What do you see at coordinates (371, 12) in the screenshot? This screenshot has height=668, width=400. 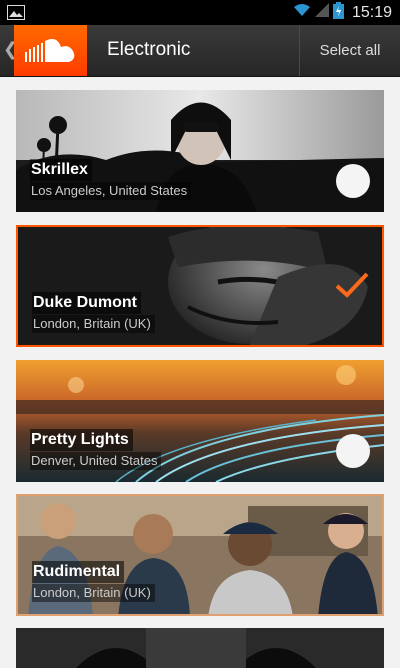 I see `status-time: 15:19` at bounding box center [371, 12].